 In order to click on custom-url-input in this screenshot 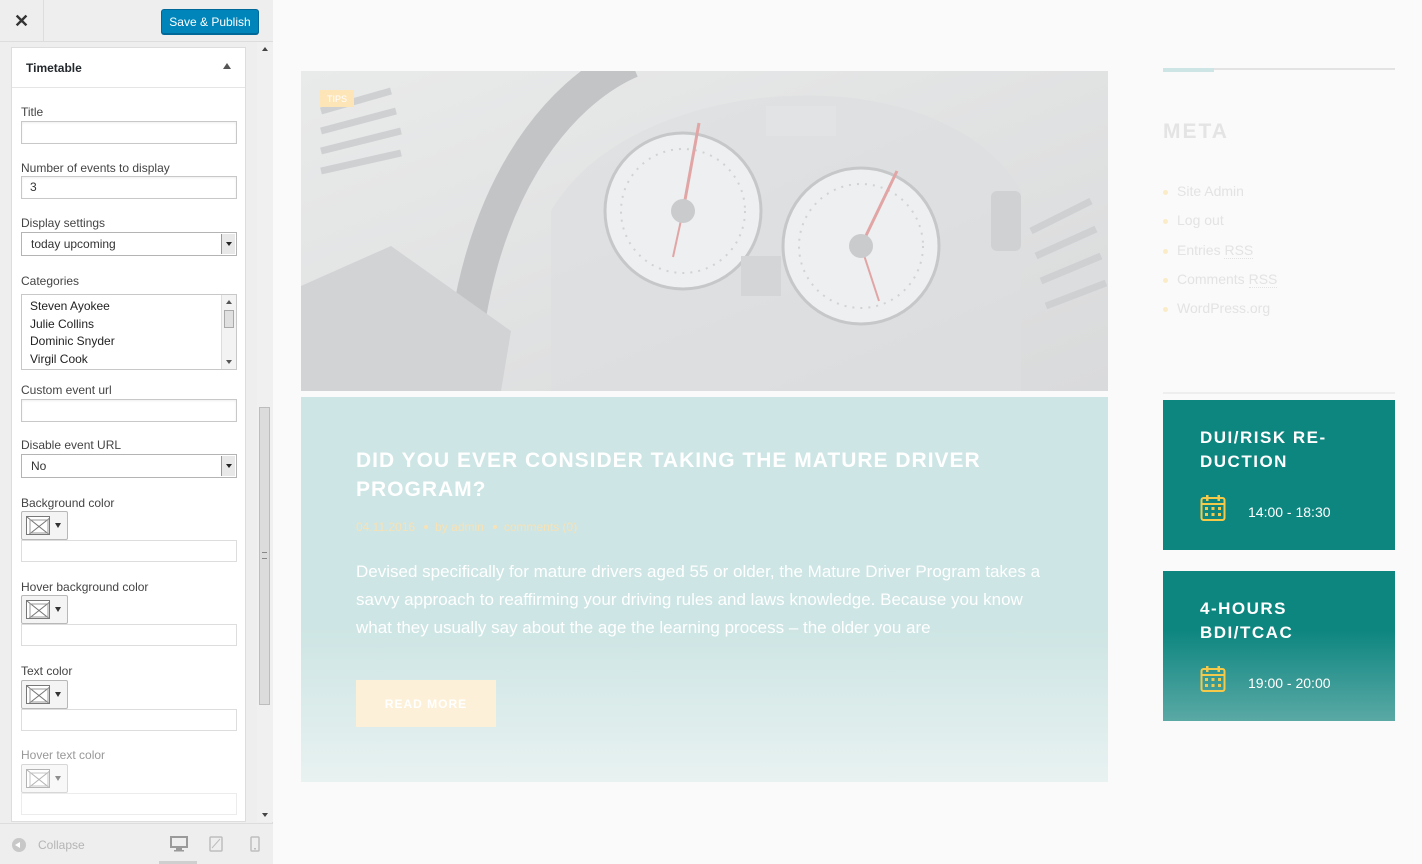, I will do `click(129, 410)`.